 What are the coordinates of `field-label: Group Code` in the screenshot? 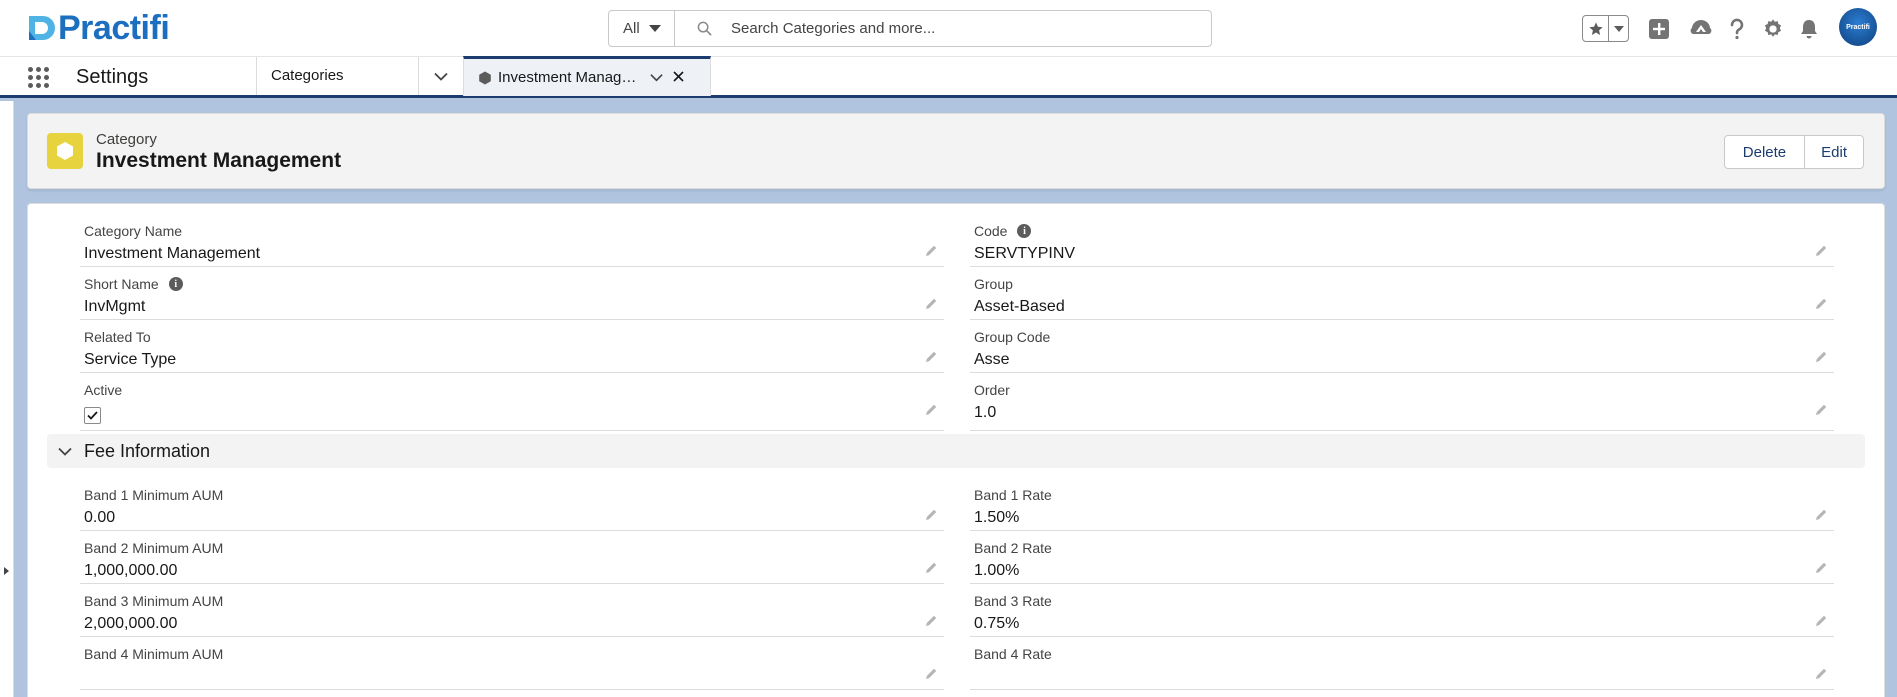 It's located at (1012, 337).